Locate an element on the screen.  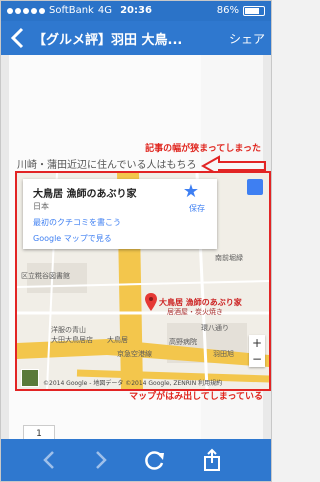
pin-sublabel: 居酒屋・炭火焼き is located at coordinates (195, 312).